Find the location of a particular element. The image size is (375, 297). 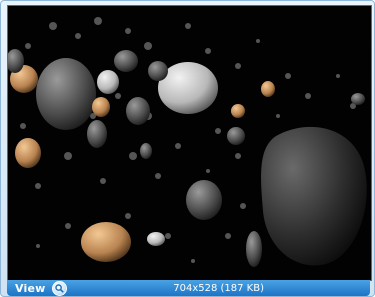

magnifier-icon is located at coordinates (59, 288).